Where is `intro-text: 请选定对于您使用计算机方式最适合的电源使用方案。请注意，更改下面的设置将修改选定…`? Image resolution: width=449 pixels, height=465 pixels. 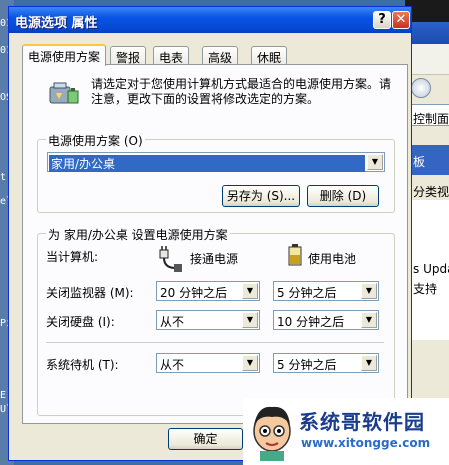
intro-text: 请选定对于您使用计算机方式最适合的电源使用方案。请注意，更改下面的设置将修改选定… is located at coordinates (241, 91).